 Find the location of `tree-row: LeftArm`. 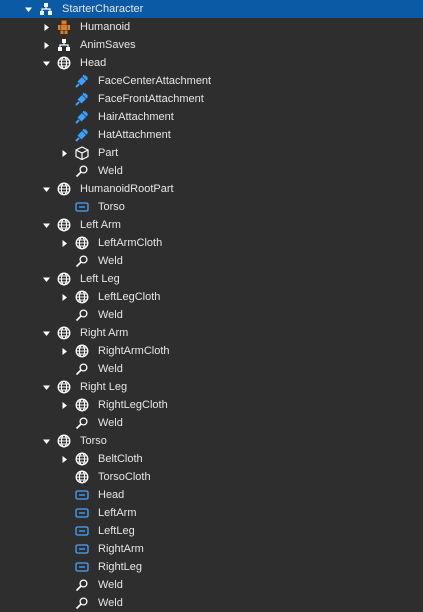

tree-row: LeftArm is located at coordinates (211, 513).